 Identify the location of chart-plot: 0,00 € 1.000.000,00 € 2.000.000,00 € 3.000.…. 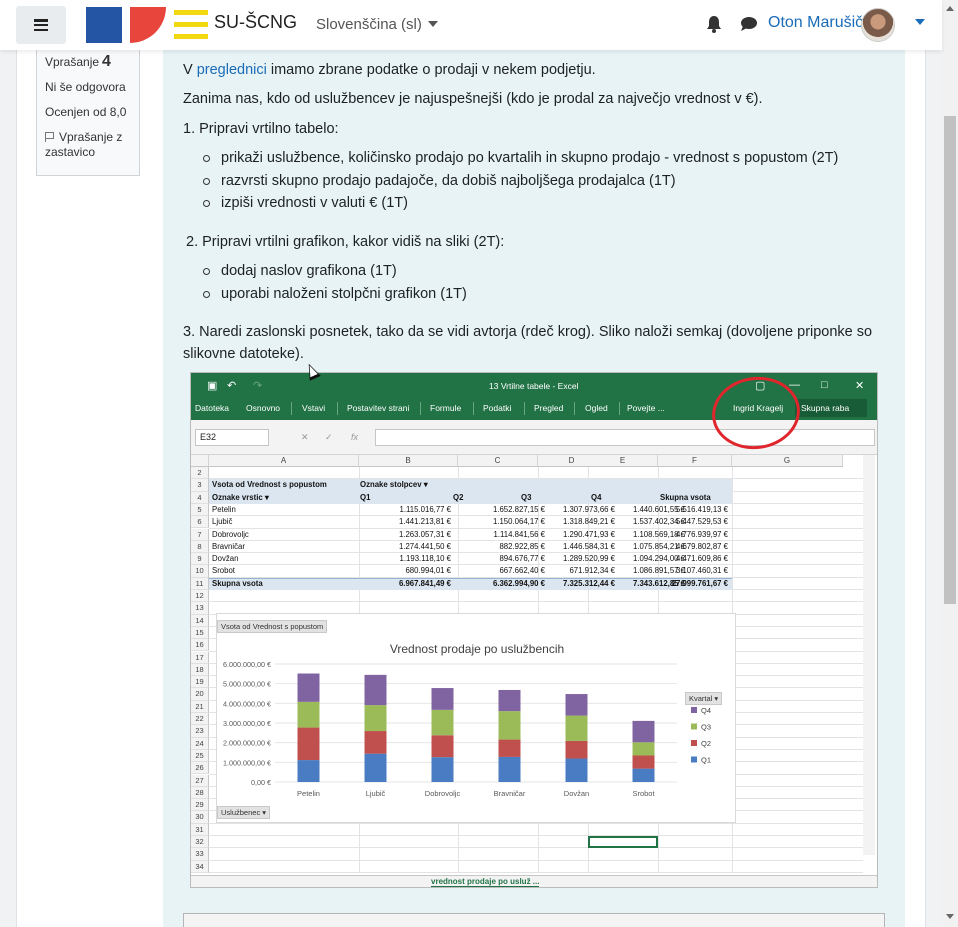
(467, 729).